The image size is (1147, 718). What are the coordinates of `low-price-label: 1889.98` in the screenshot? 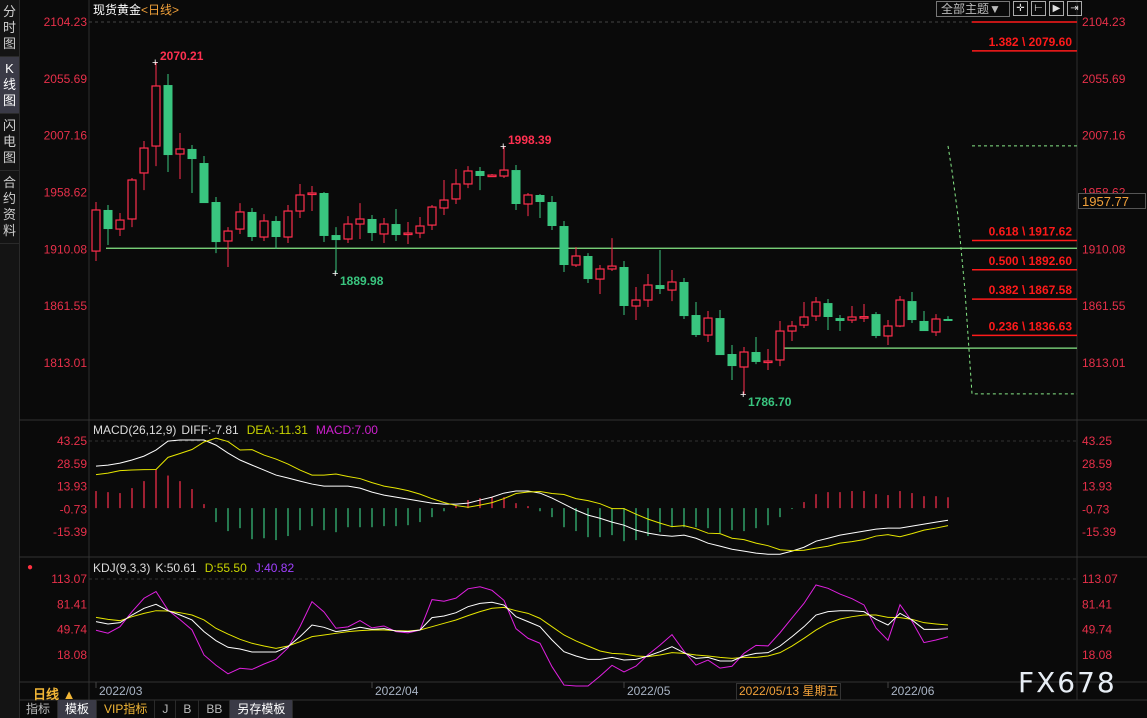 It's located at (362, 281).